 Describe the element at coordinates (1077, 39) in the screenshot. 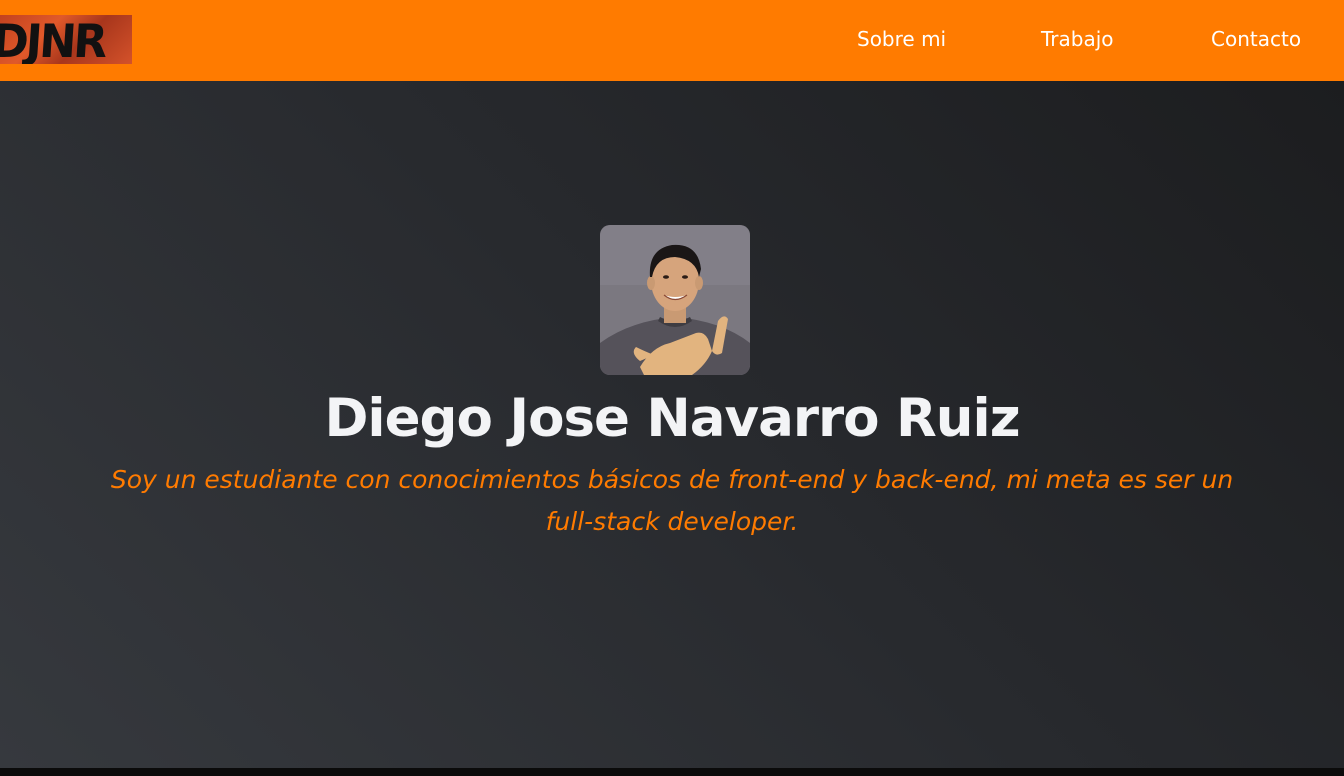

I see `nav-link-work: Trabajo` at that location.